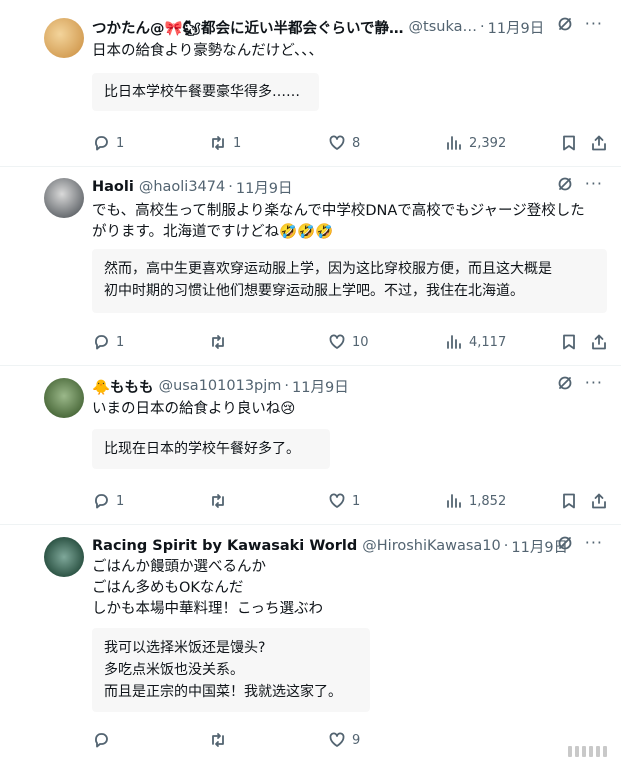 This screenshot has height=769, width=621. What do you see at coordinates (224, 546) in the screenshot?
I see `display-name: Racing Spirit by Kawasaki World` at bounding box center [224, 546].